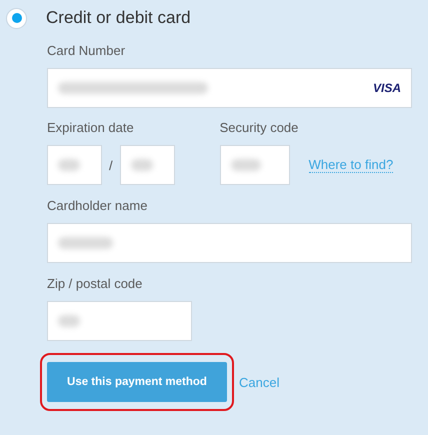 Image resolution: width=428 pixels, height=435 pixels. Describe the element at coordinates (91, 128) in the screenshot. I see `field-label: Expiration date` at that location.